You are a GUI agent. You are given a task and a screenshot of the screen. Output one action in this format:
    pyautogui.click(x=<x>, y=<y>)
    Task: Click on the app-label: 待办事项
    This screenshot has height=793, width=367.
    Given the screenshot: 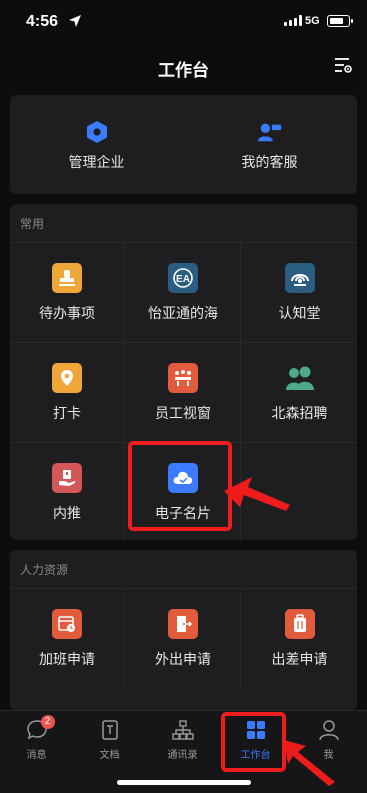 What is the action you would take?
    pyautogui.click(x=67, y=313)
    